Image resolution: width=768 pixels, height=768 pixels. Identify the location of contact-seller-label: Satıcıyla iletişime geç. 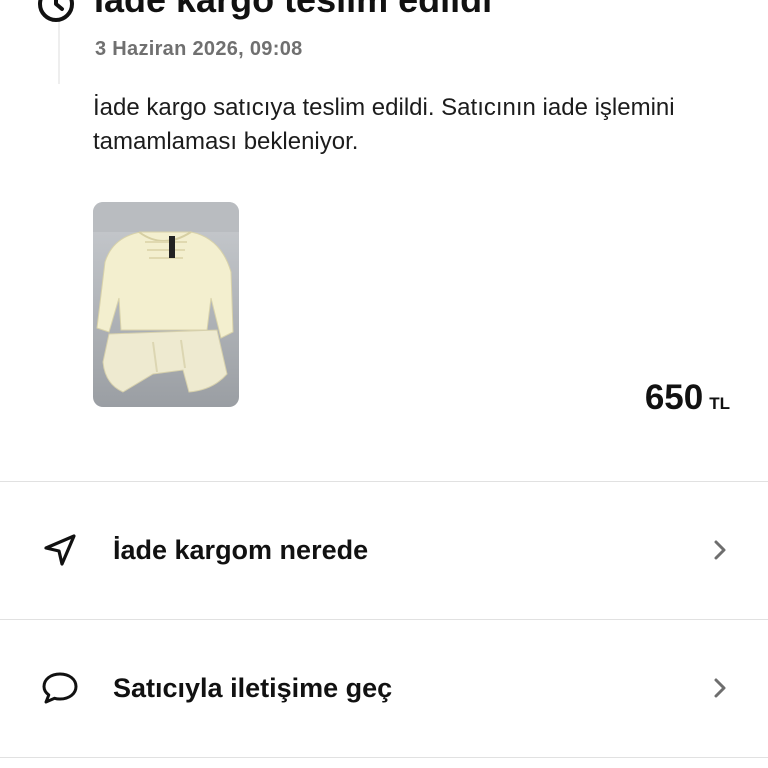
(253, 688).